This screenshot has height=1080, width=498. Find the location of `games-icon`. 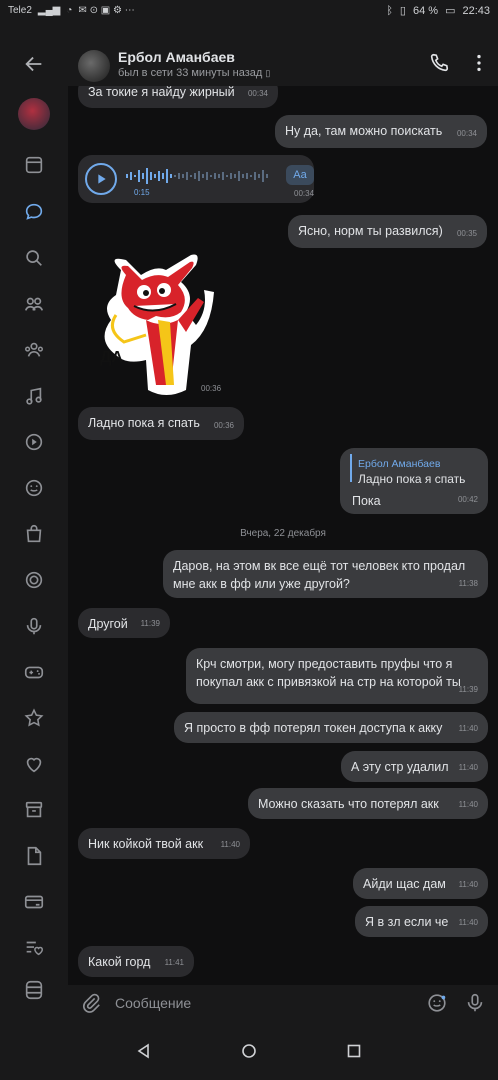

games-icon is located at coordinates (34, 672).